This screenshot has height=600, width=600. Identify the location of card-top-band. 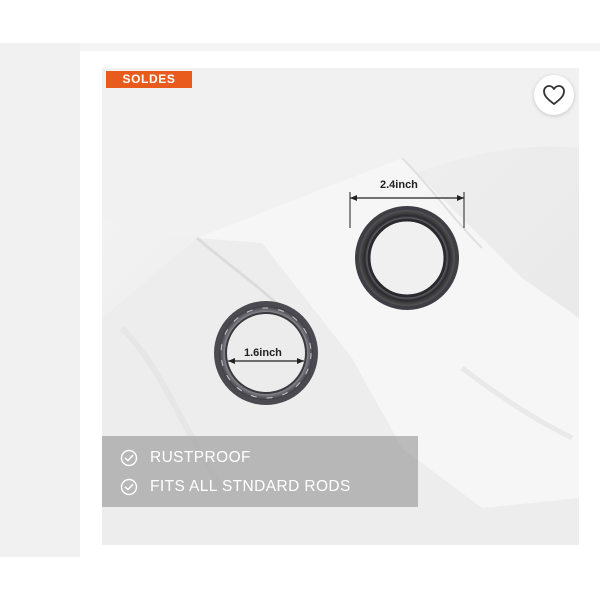
(340, 47).